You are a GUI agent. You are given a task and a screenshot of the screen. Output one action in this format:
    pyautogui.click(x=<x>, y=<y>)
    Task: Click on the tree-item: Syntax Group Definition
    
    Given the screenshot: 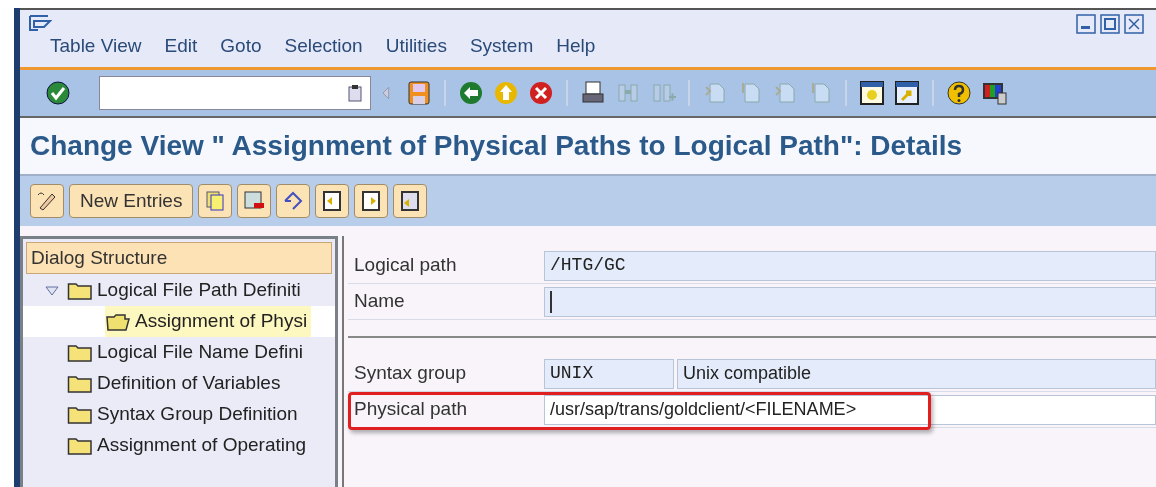 What is the action you would take?
    pyautogui.click(x=184, y=414)
    